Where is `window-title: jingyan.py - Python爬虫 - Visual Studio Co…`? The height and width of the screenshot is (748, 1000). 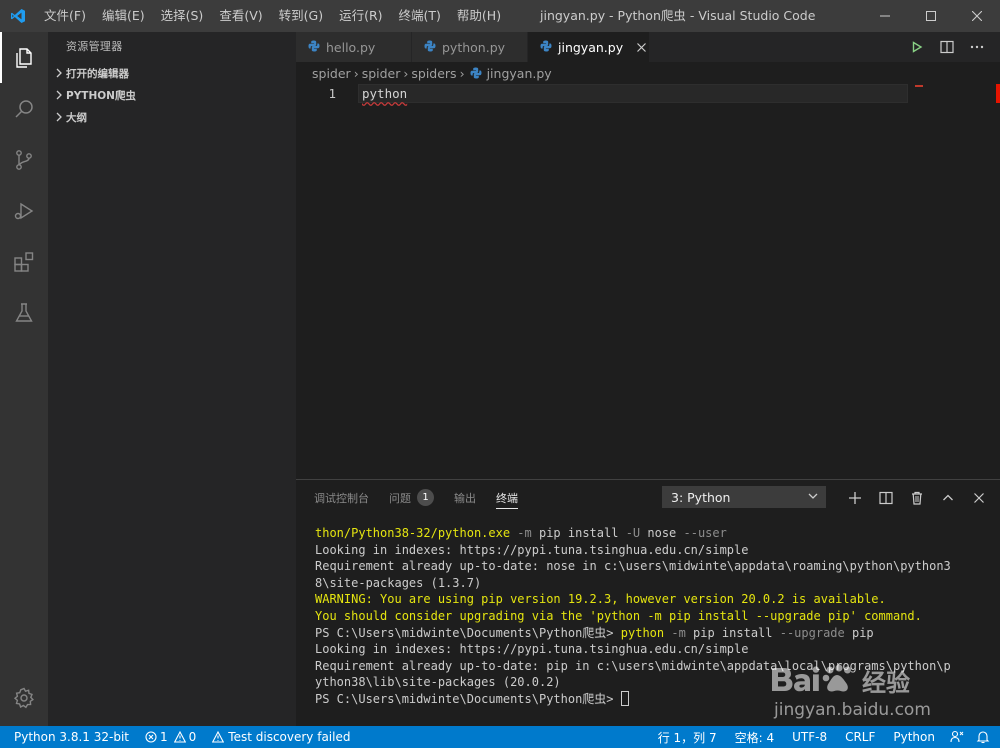 window-title: jingyan.py - Python爬虫 - Visual Studio Co… is located at coordinates (678, 15).